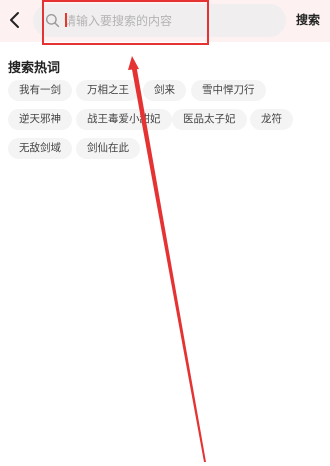 This screenshot has height=466, width=330. What do you see at coordinates (308, 19) in the screenshot?
I see `search-button: 搜索` at bounding box center [308, 19].